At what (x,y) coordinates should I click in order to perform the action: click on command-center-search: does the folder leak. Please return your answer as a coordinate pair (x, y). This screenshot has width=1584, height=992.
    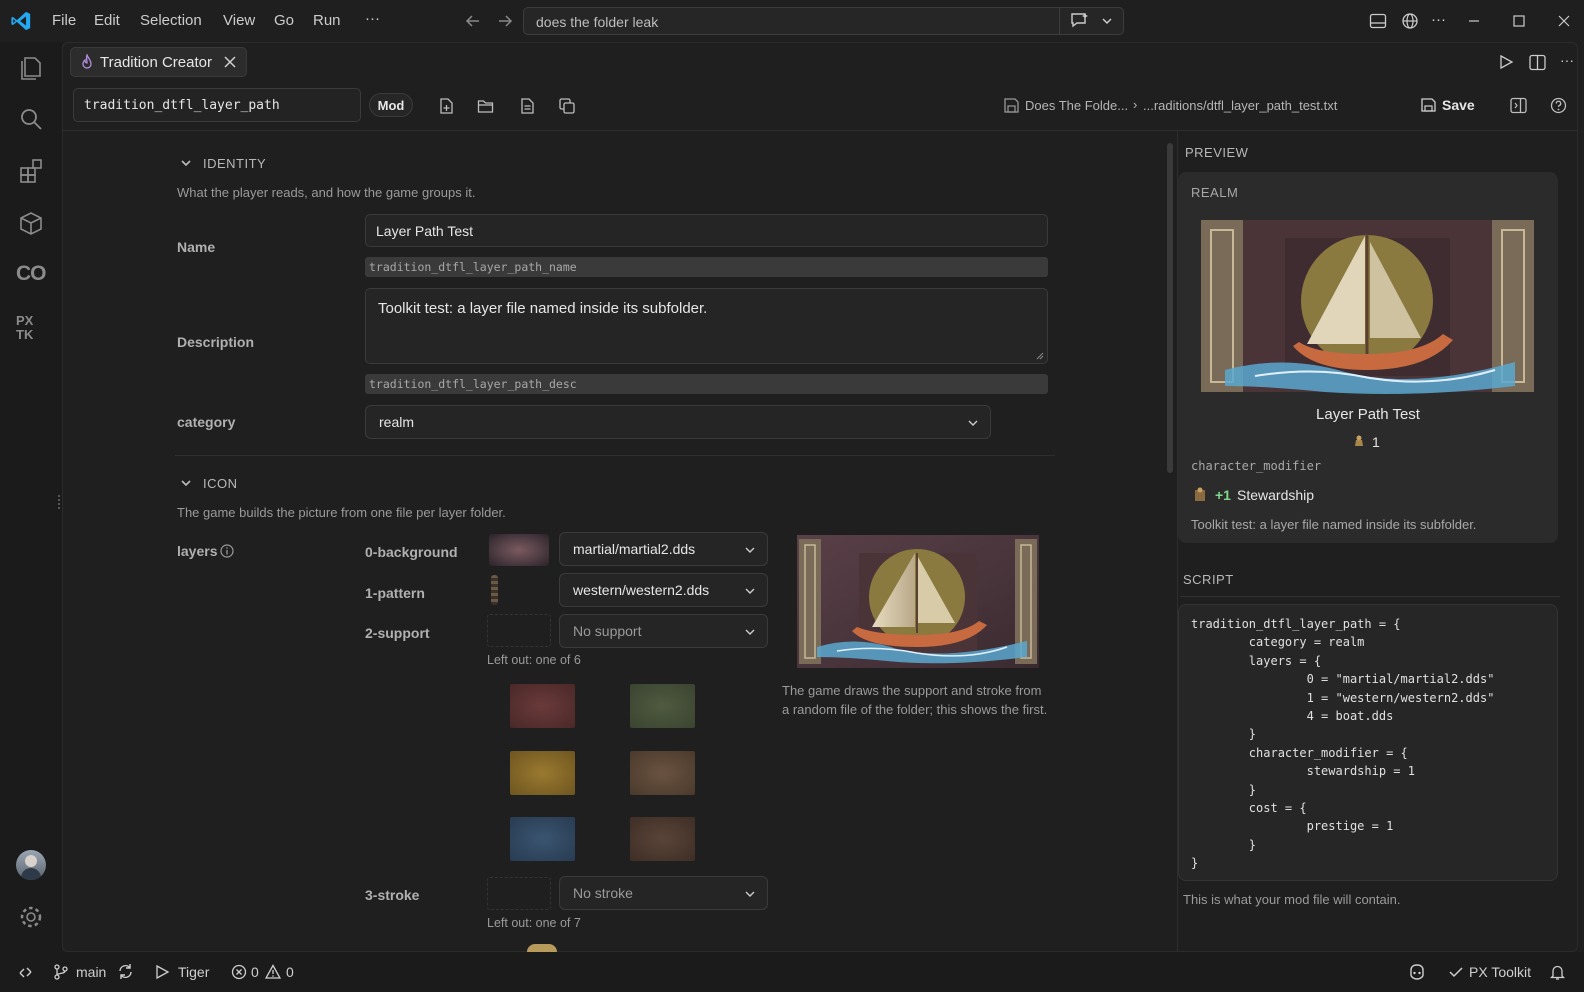
    Looking at the image, I should click on (823, 21).